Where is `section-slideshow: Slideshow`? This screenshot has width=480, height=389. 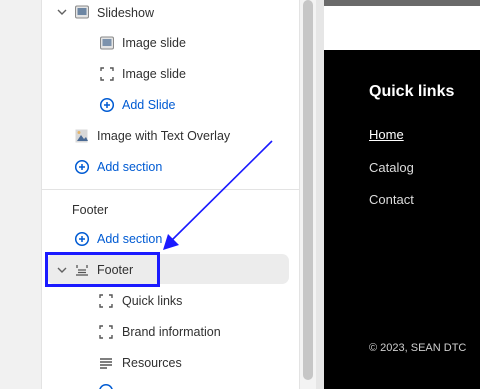 section-slideshow: Slideshow is located at coordinates (125, 13).